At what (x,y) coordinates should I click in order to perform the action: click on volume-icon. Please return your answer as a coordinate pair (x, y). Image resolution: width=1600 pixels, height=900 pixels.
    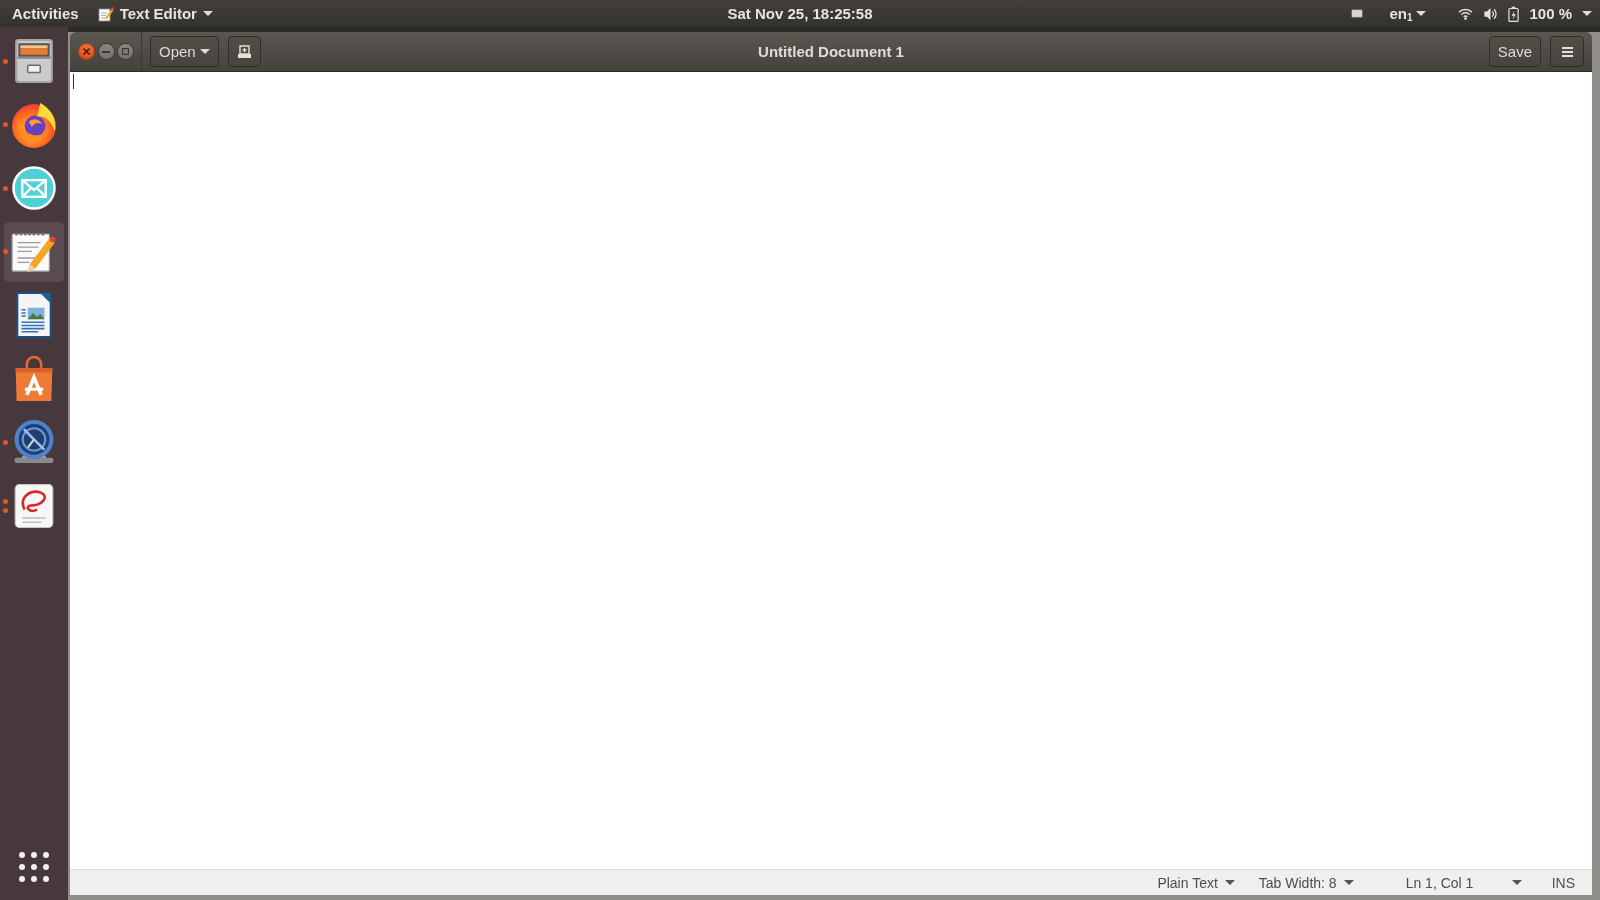
    Looking at the image, I should click on (1491, 13).